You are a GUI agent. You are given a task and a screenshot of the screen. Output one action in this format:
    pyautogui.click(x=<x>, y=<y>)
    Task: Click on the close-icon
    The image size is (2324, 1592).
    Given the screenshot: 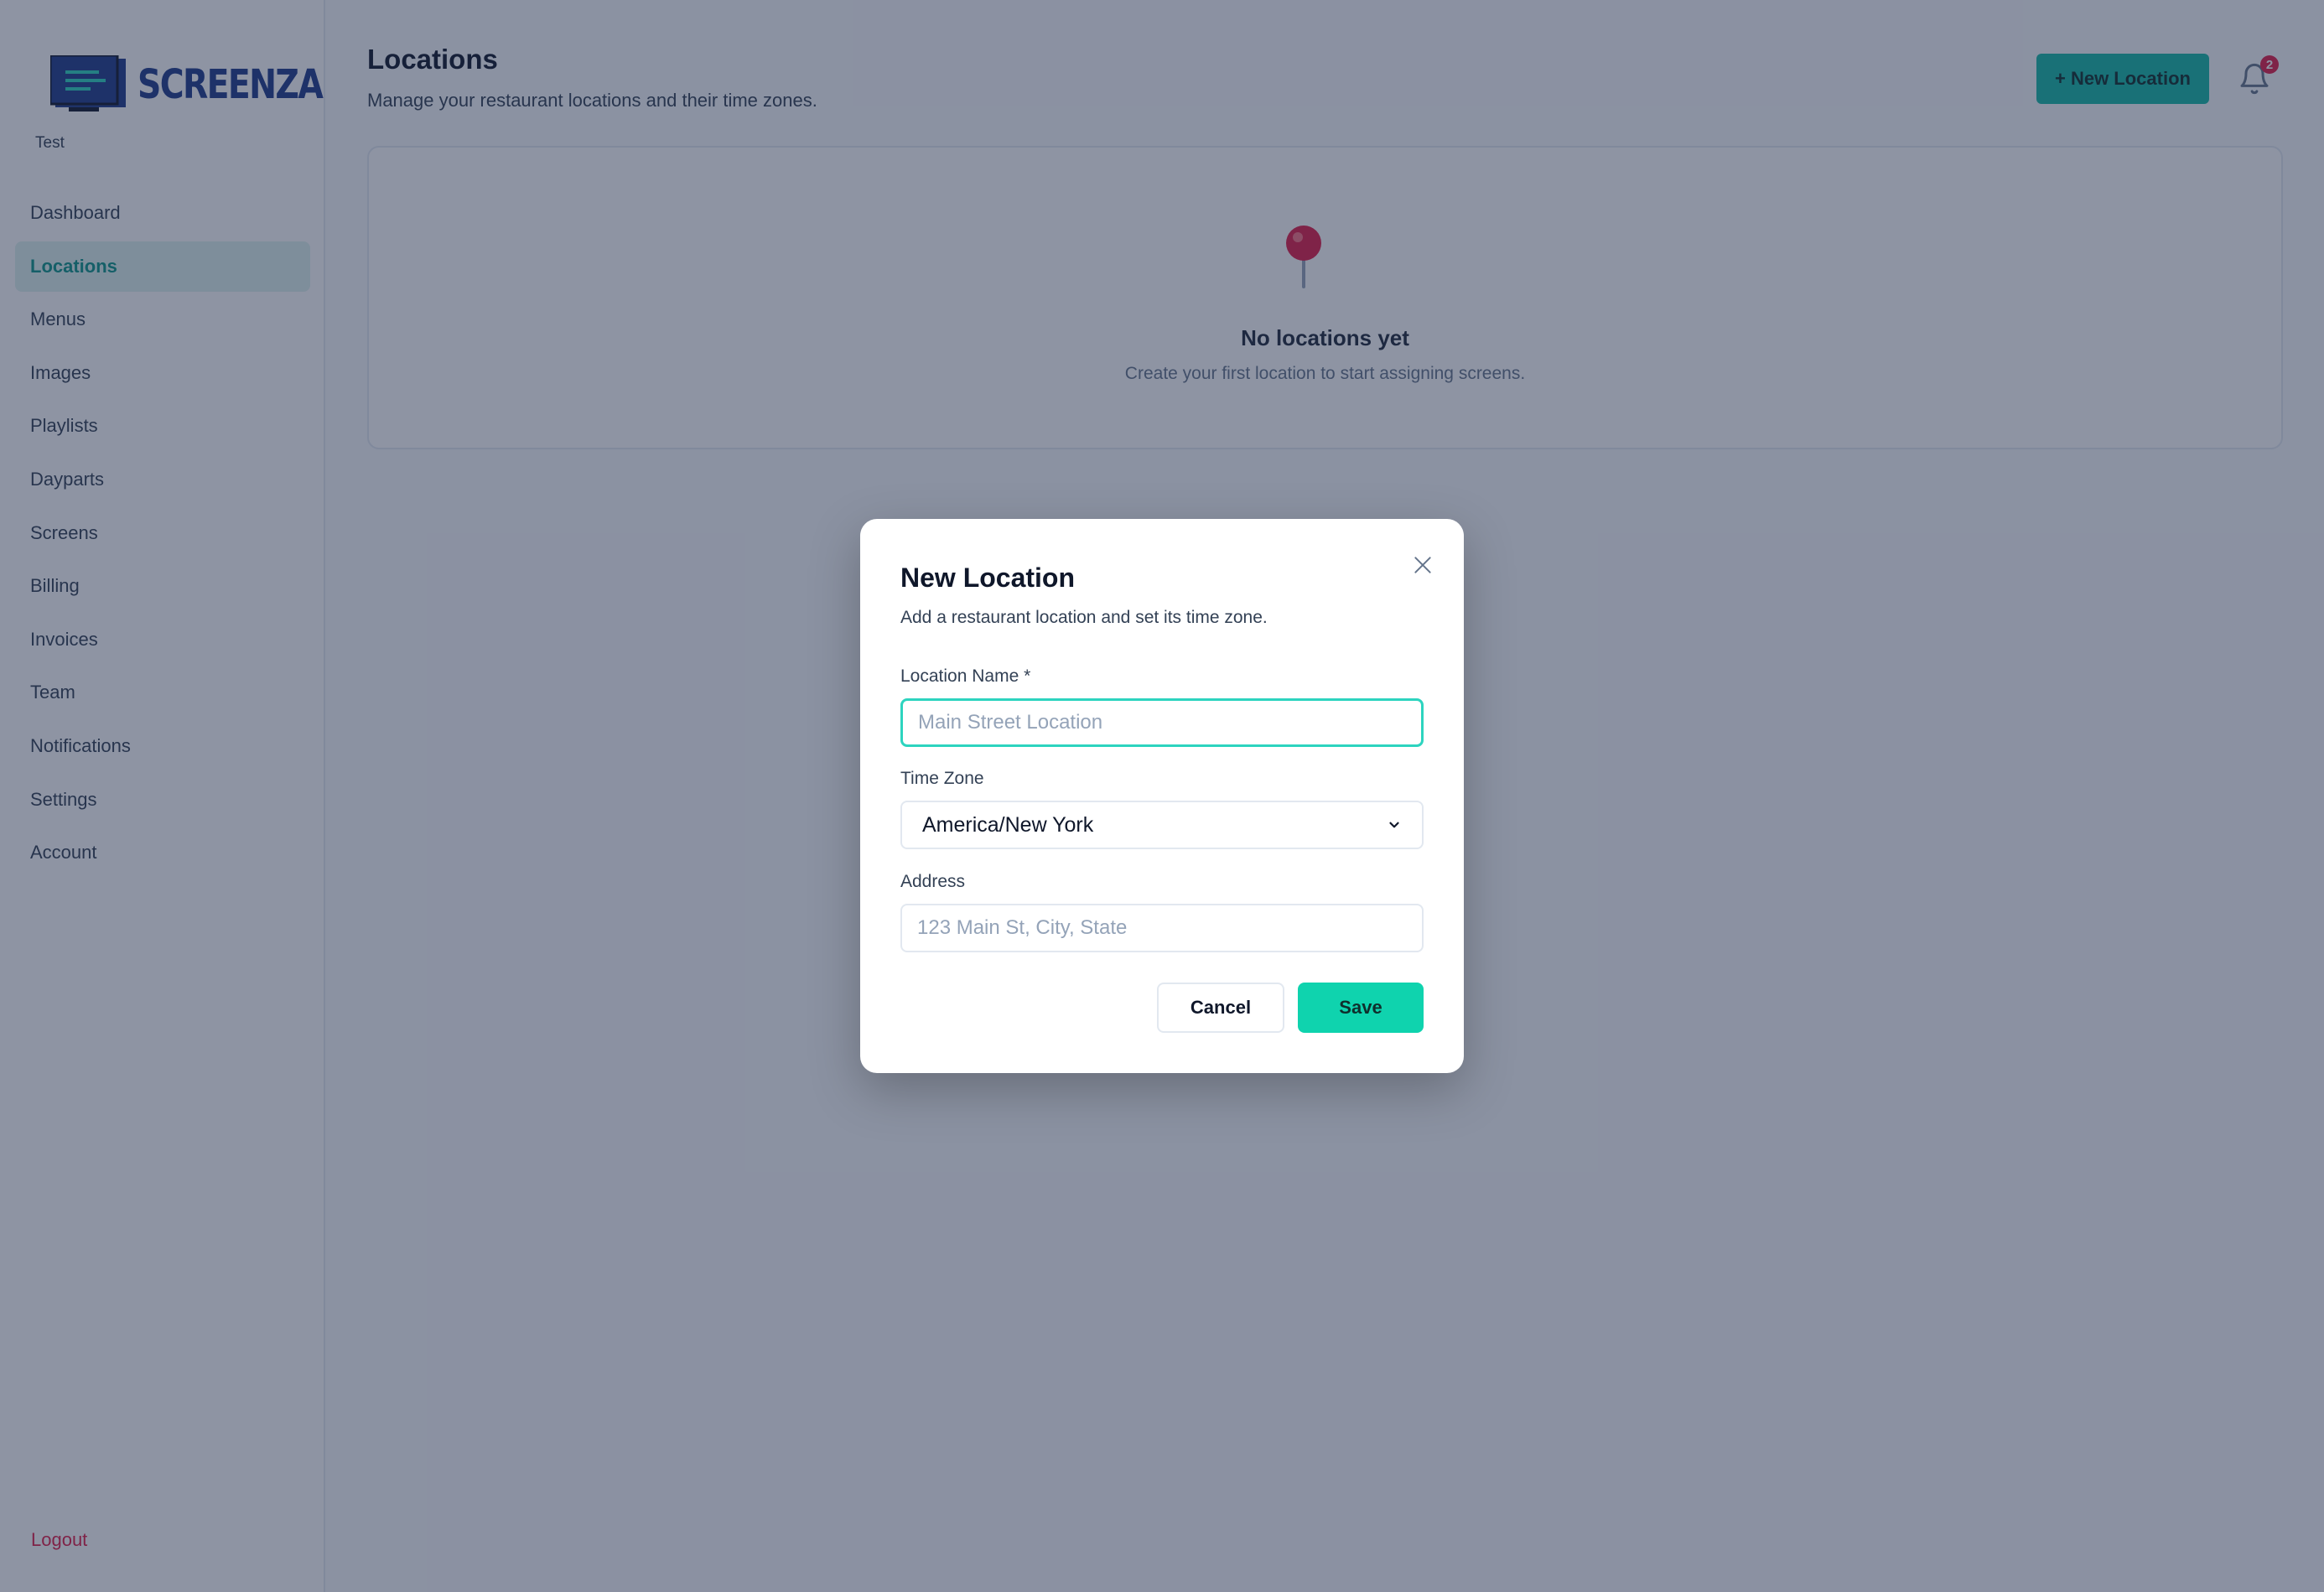 What is the action you would take?
    pyautogui.click(x=1422, y=565)
    